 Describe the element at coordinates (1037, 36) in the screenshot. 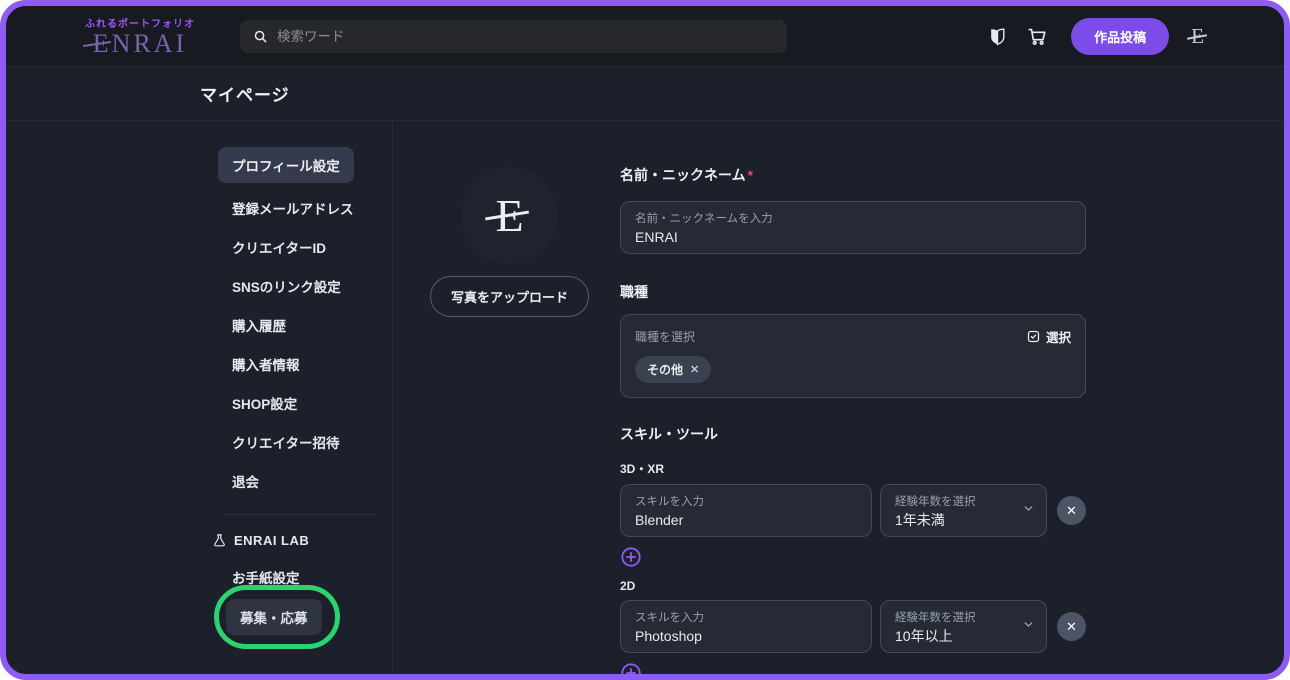

I see `cart-icon` at that location.